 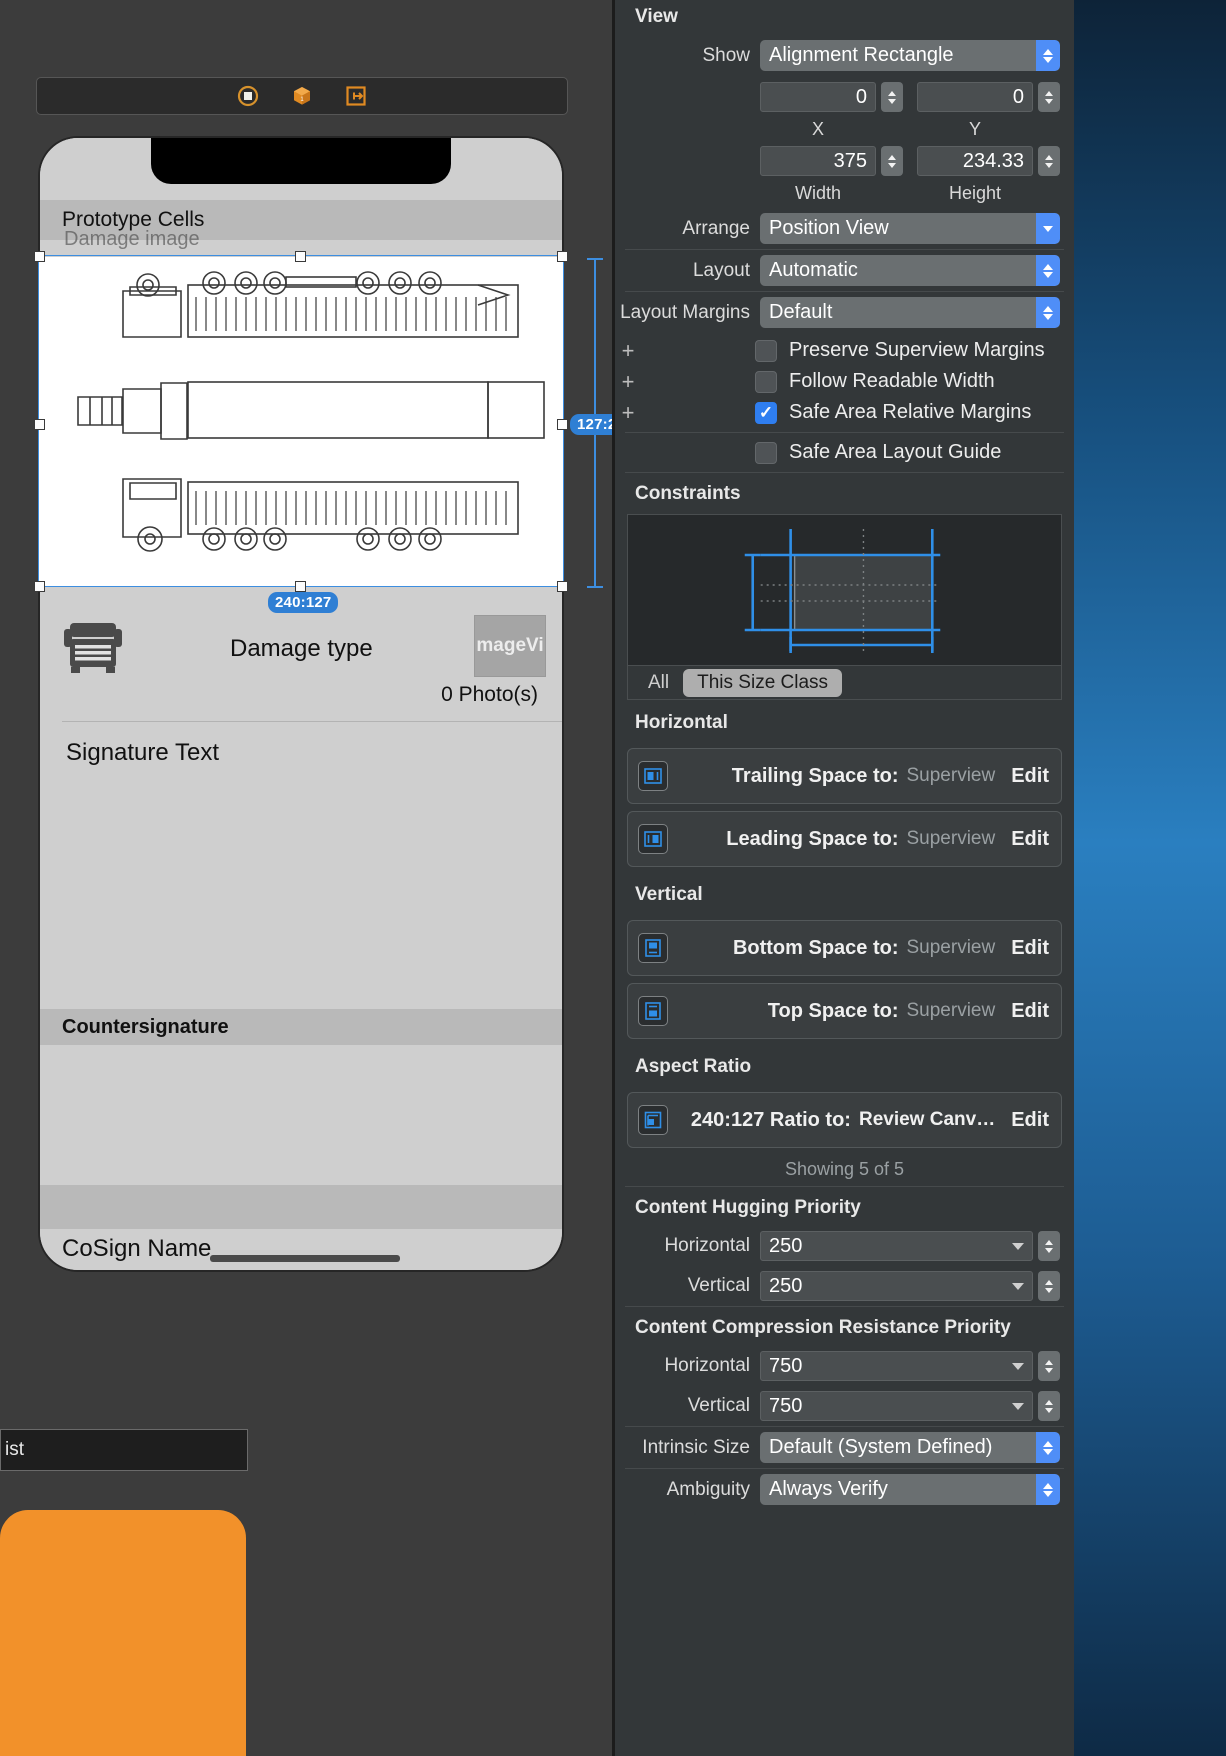 What do you see at coordinates (248, 96) in the screenshot?
I see `view-controller-icon` at bounding box center [248, 96].